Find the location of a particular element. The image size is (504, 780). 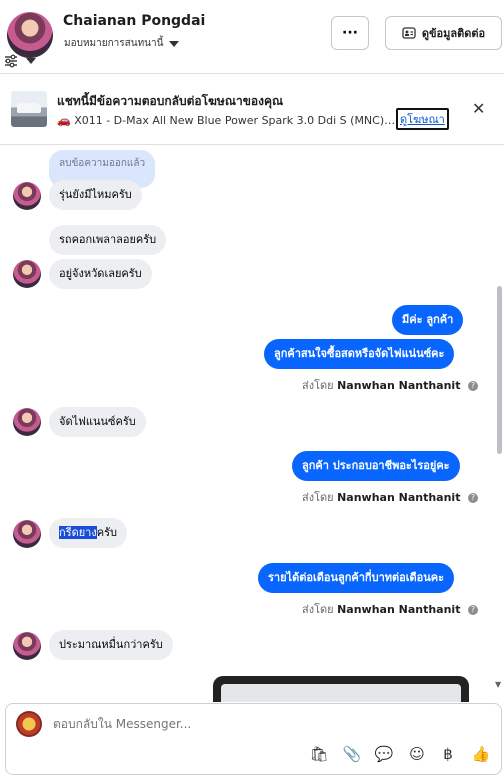

shopping-bag-icon: 🛍 is located at coordinates (319, 754).